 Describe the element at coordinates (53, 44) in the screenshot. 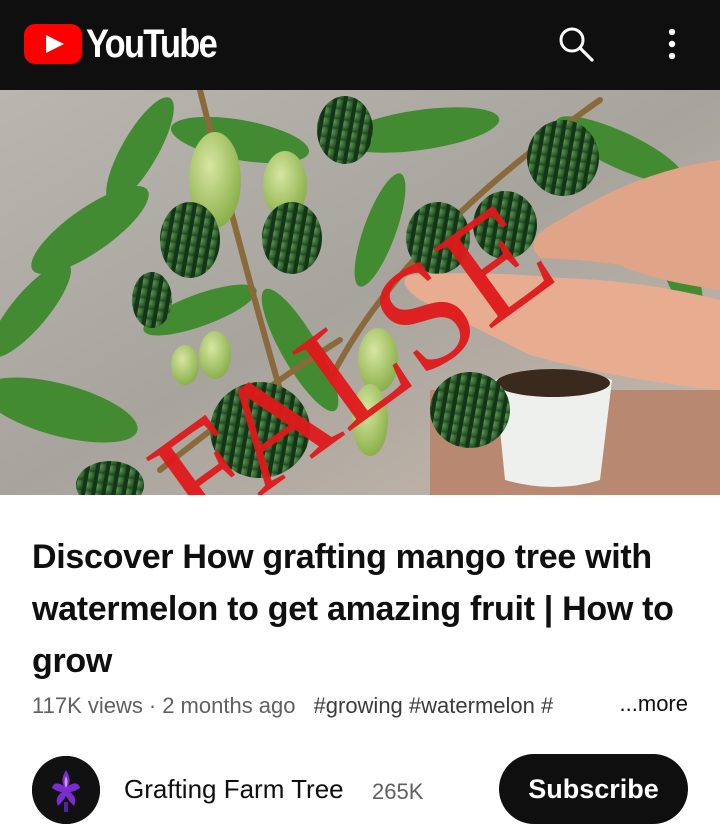

I see `youtube-play-icon` at that location.